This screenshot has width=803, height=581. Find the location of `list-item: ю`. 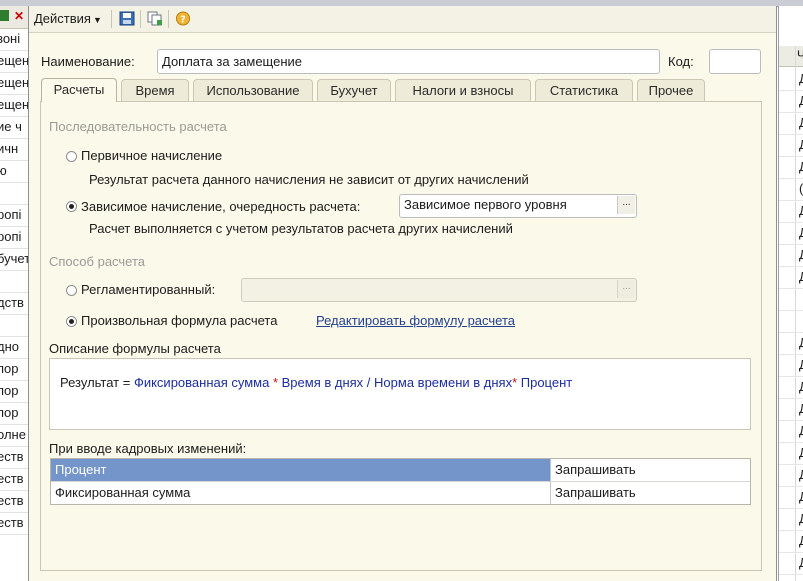

list-item: ю is located at coordinates (14, 171).